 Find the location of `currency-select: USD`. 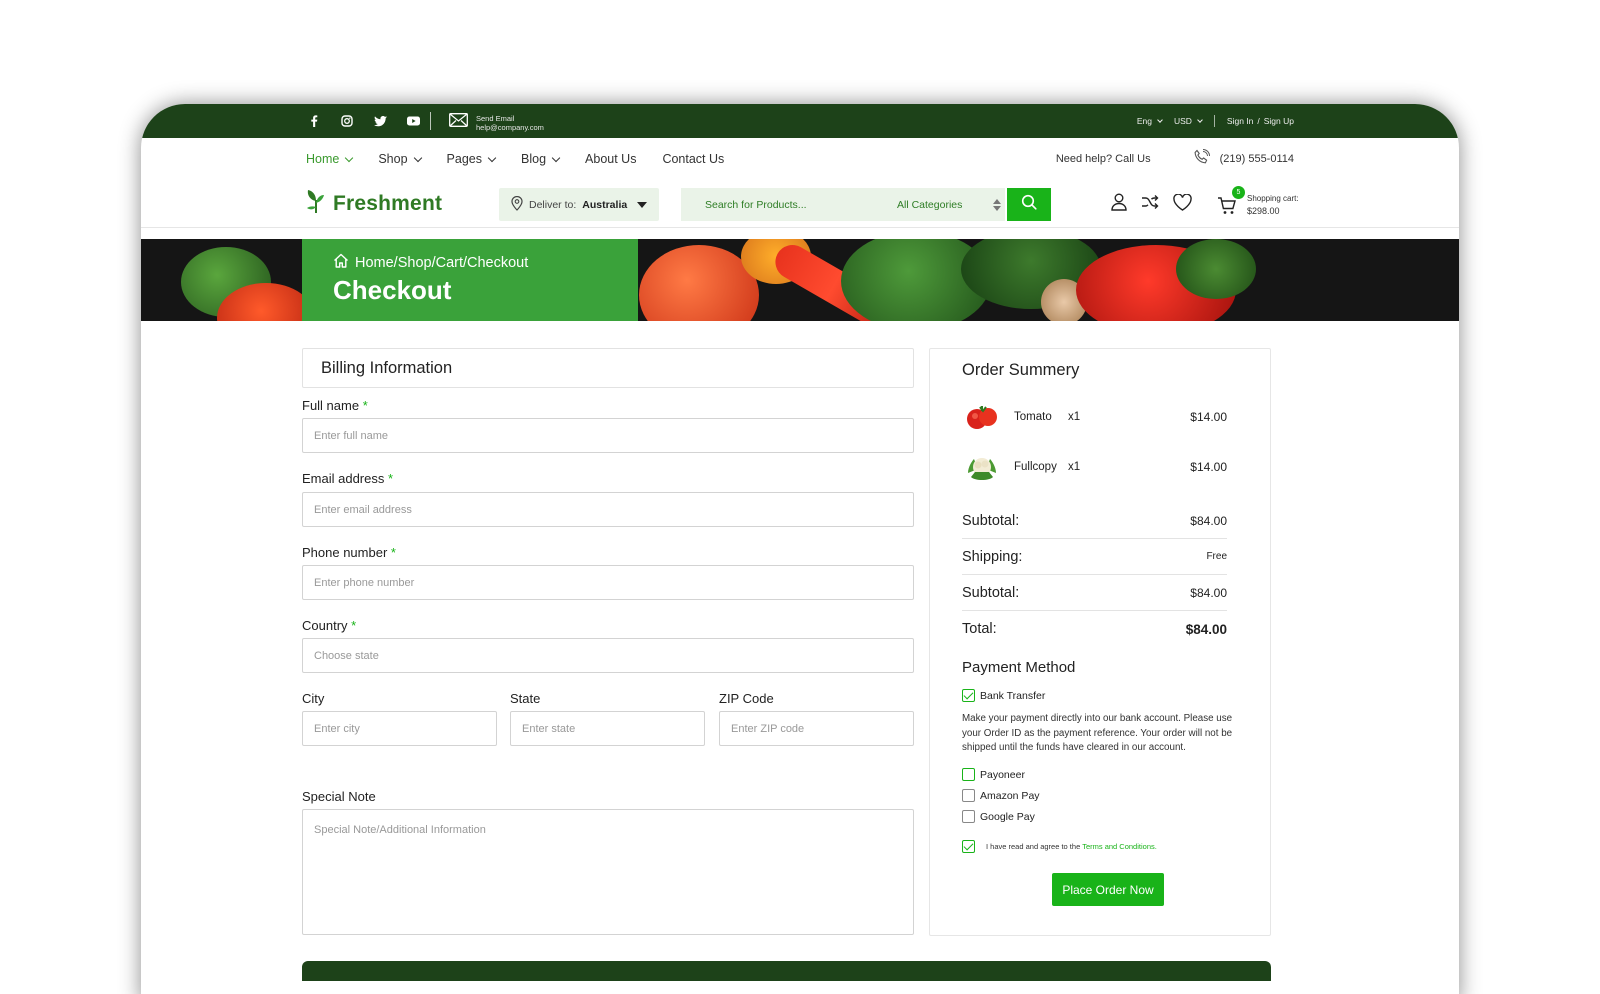

currency-select: USD is located at coordinates (1188, 121).